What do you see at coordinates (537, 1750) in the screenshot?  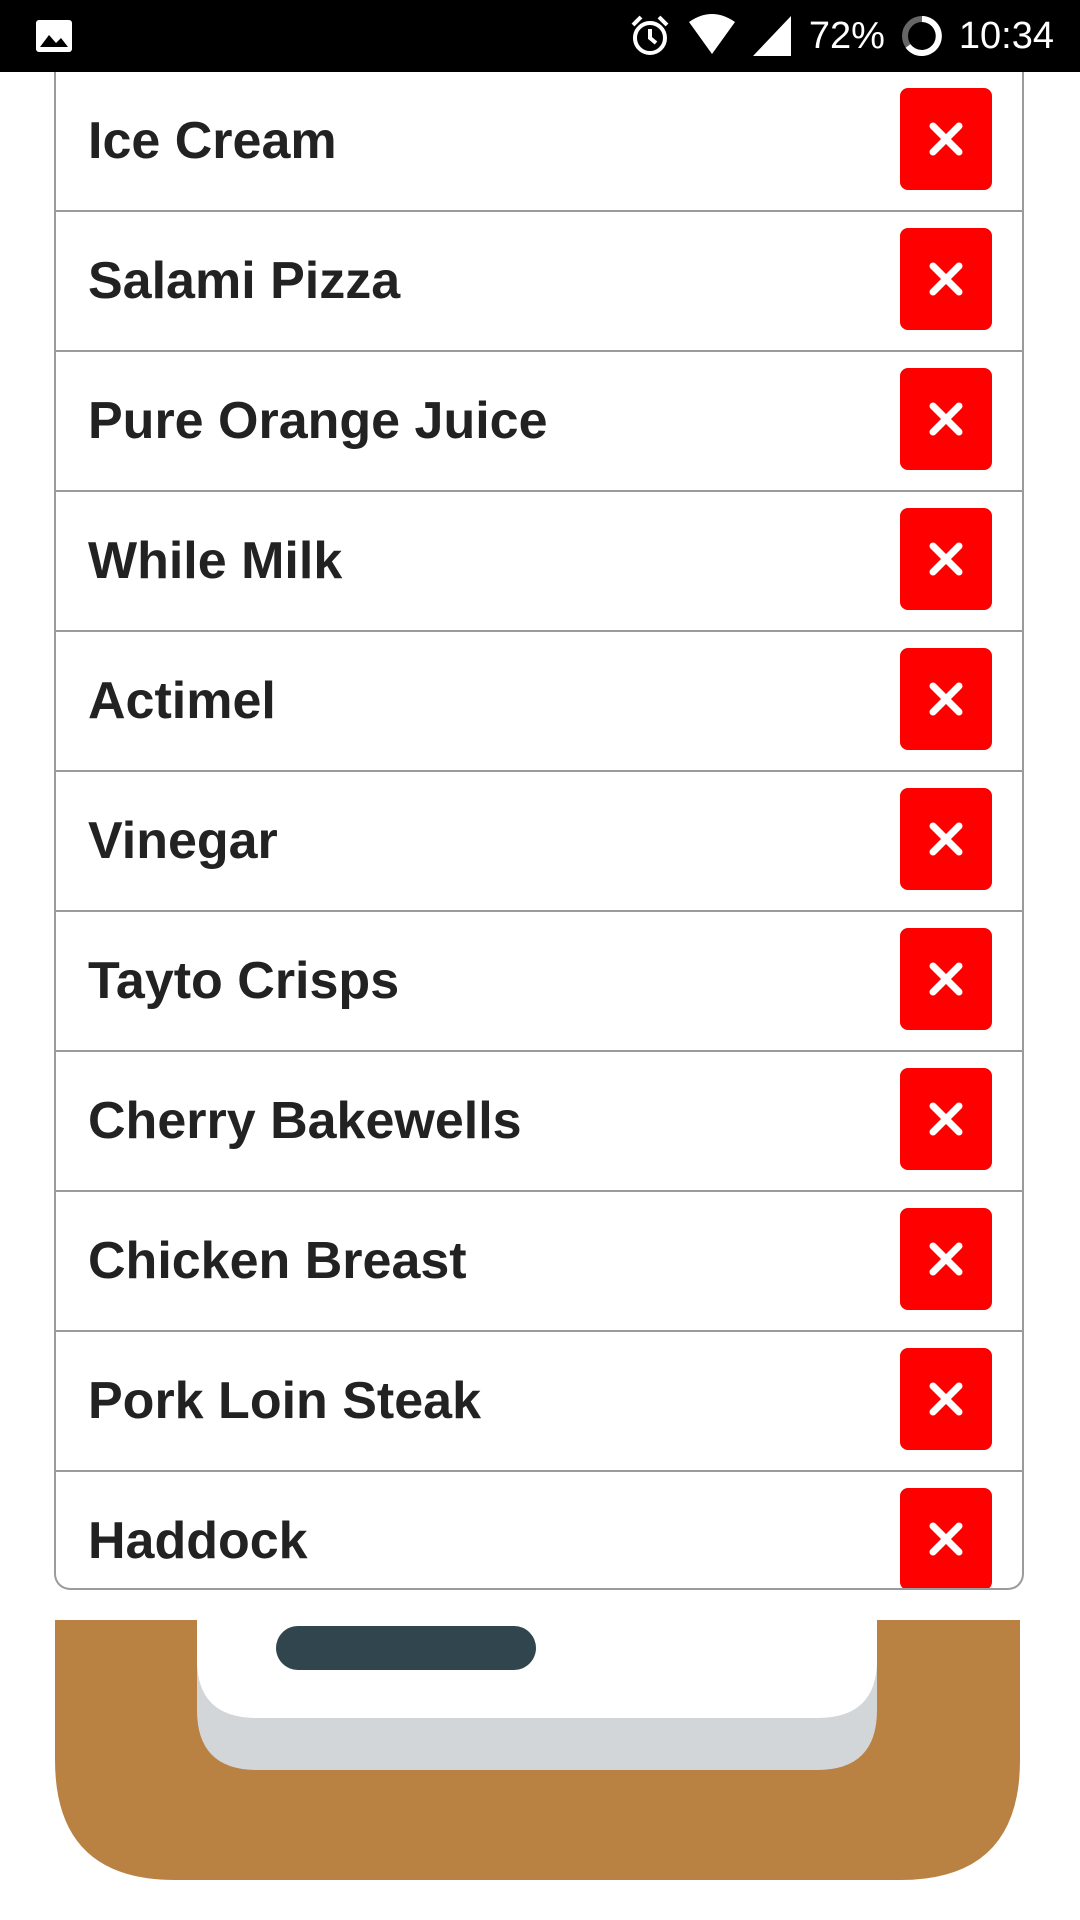 I see `clipboard-illustration` at bounding box center [537, 1750].